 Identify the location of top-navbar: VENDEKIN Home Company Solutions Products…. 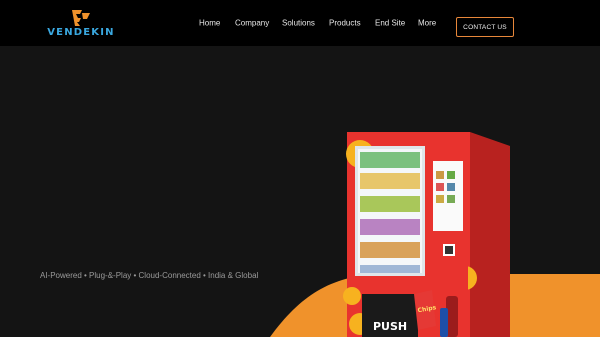
(300, 23).